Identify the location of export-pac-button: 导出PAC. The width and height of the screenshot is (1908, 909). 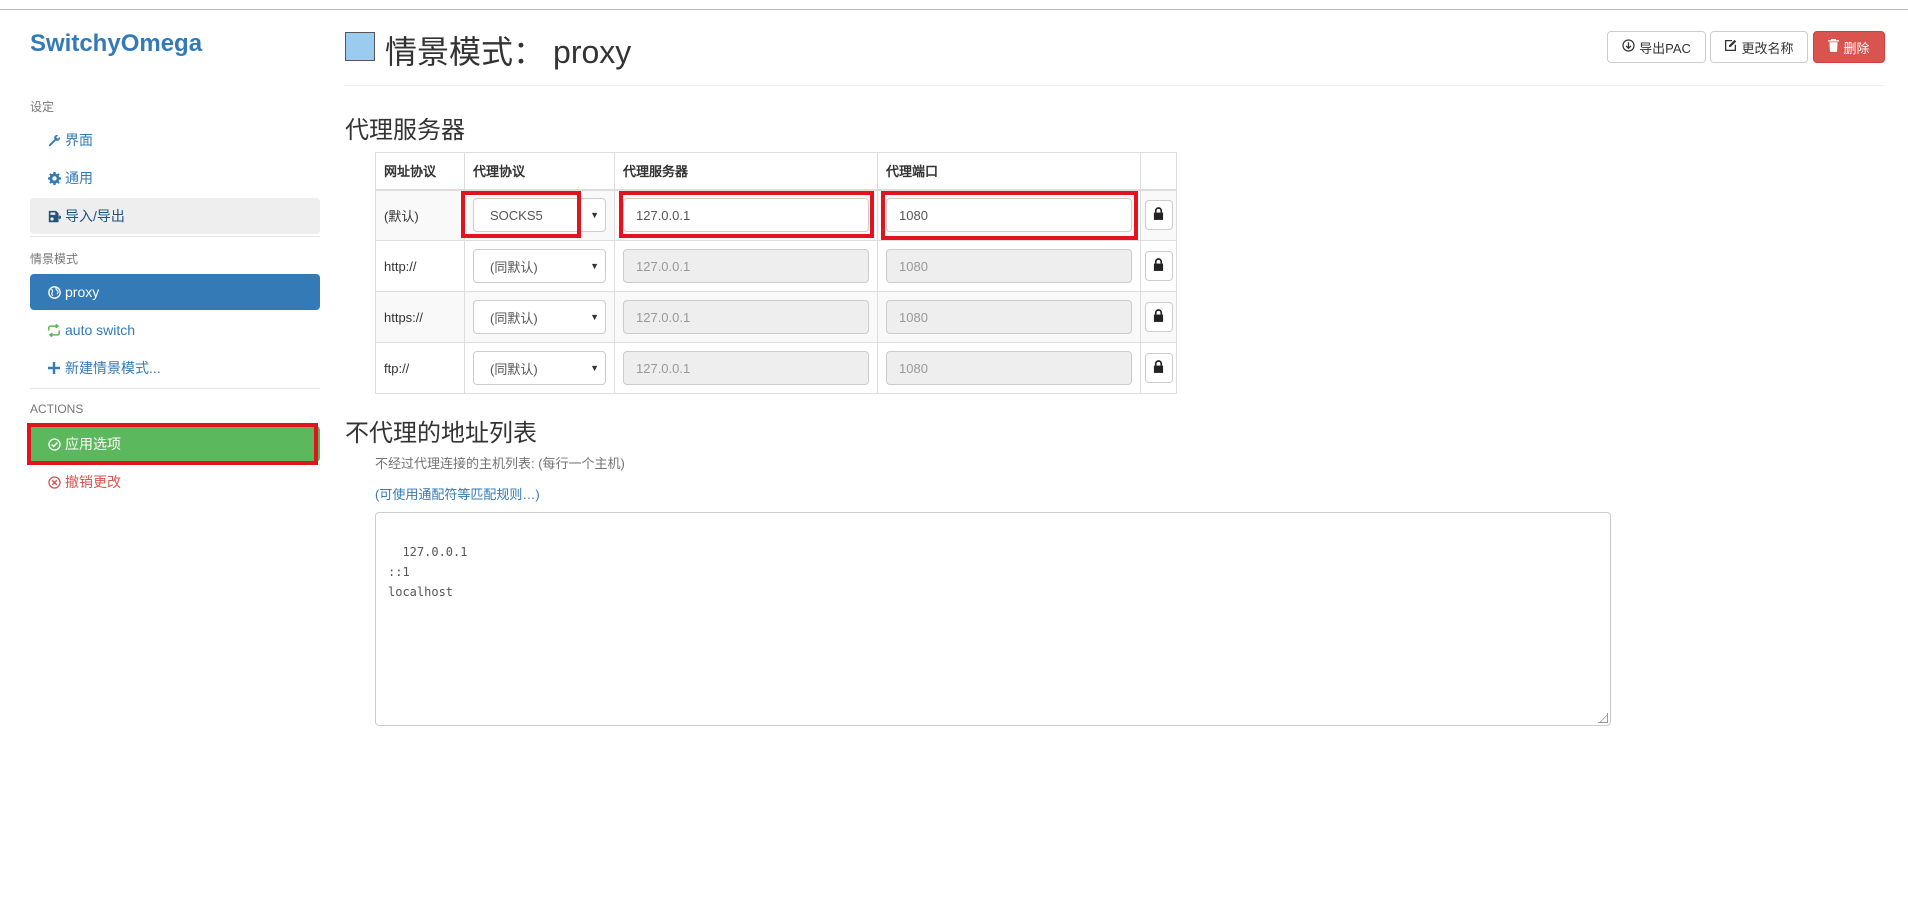
(1656, 47).